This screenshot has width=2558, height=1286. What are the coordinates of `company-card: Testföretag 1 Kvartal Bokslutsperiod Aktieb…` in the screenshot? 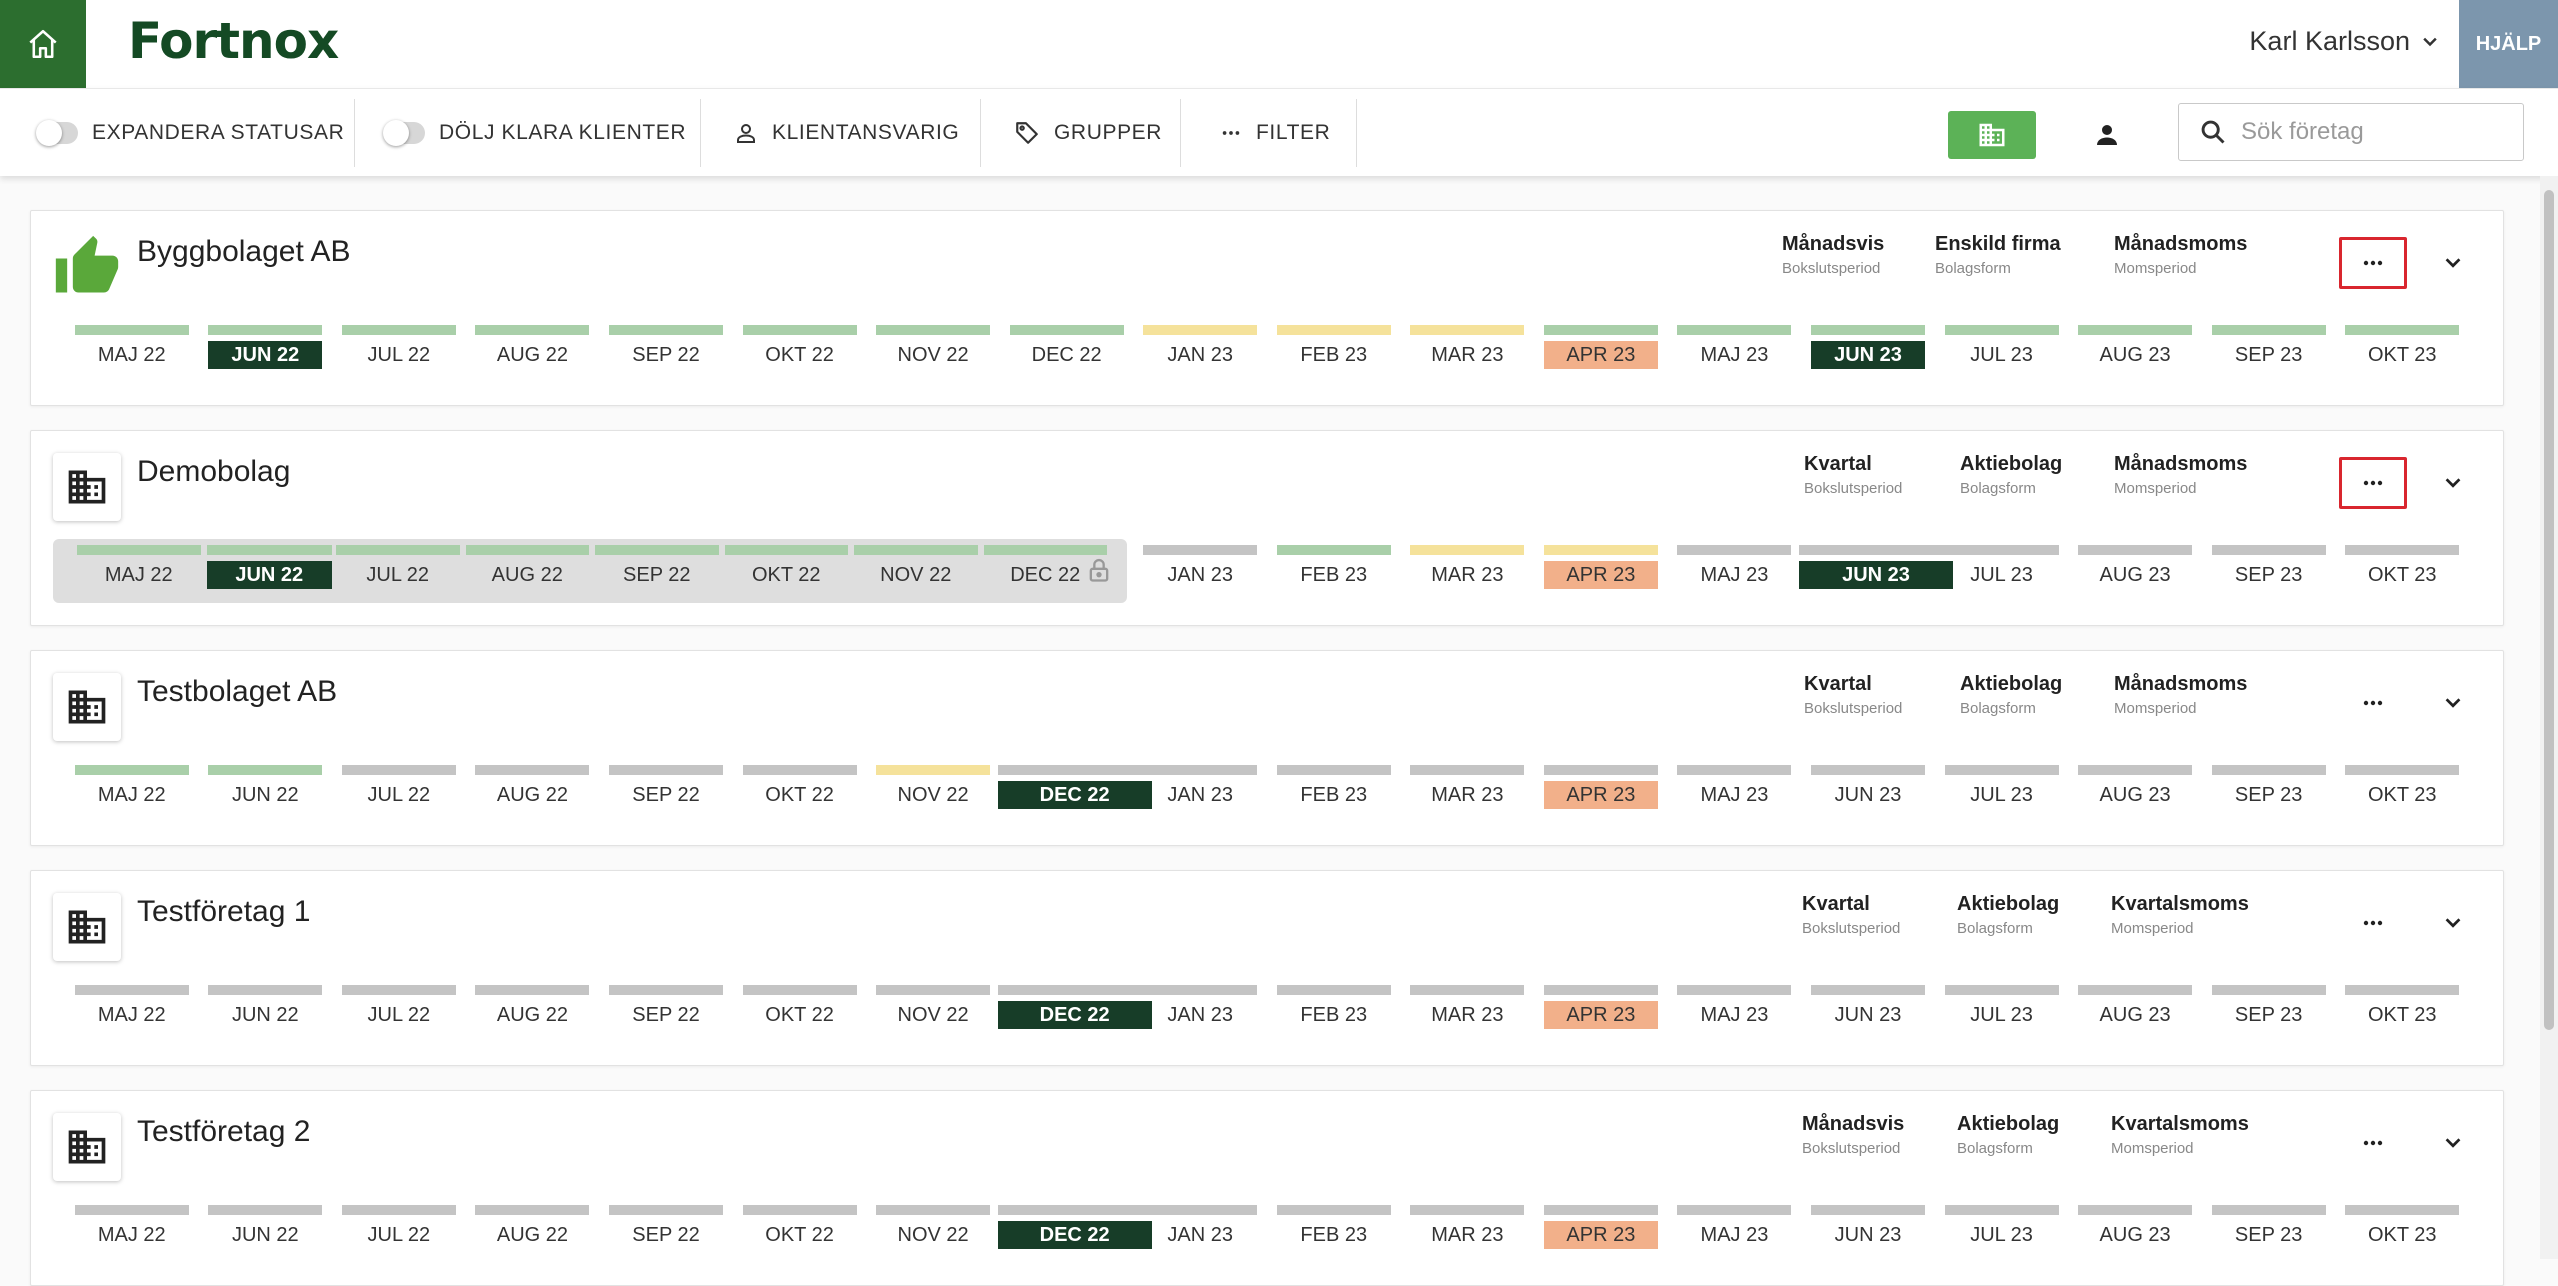 It's located at (1267, 968).